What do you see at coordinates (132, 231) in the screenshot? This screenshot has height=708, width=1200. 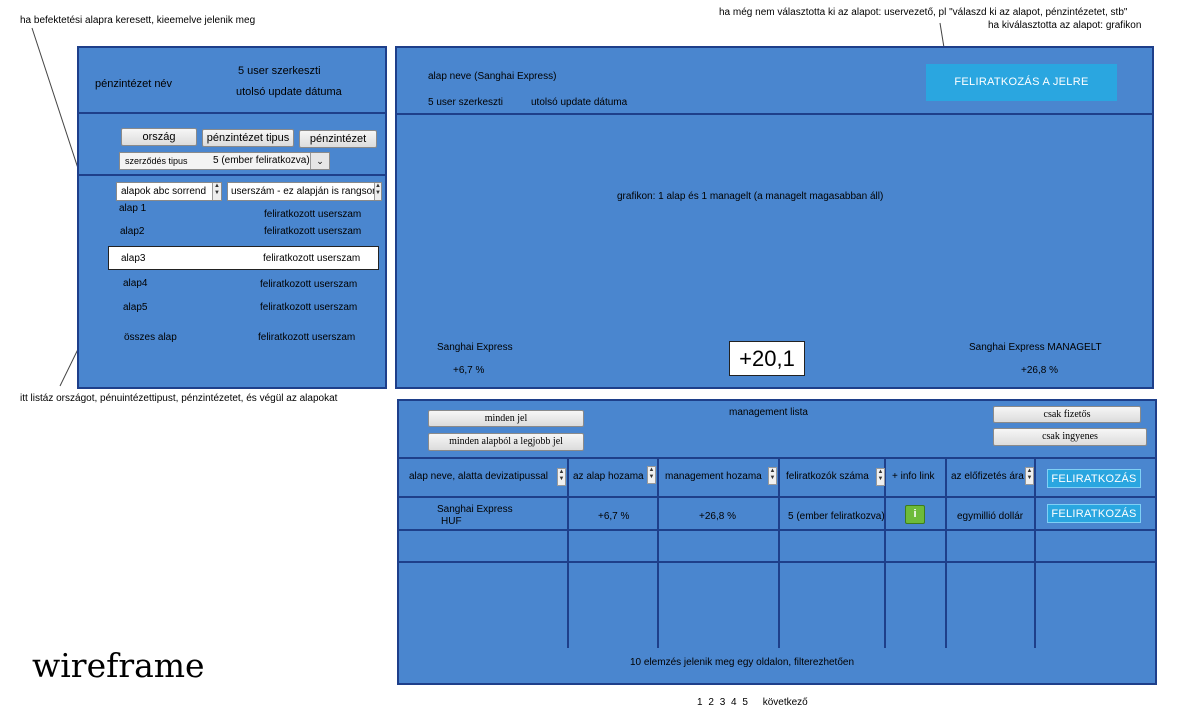 I see `fund-item-name: alap2` at bounding box center [132, 231].